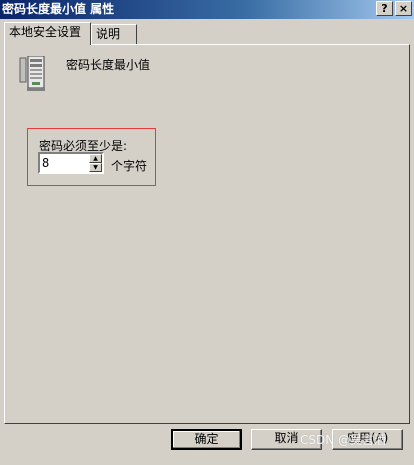 The height and width of the screenshot is (465, 414). I want to click on stepper-down-button: ▼, so click(95, 167).